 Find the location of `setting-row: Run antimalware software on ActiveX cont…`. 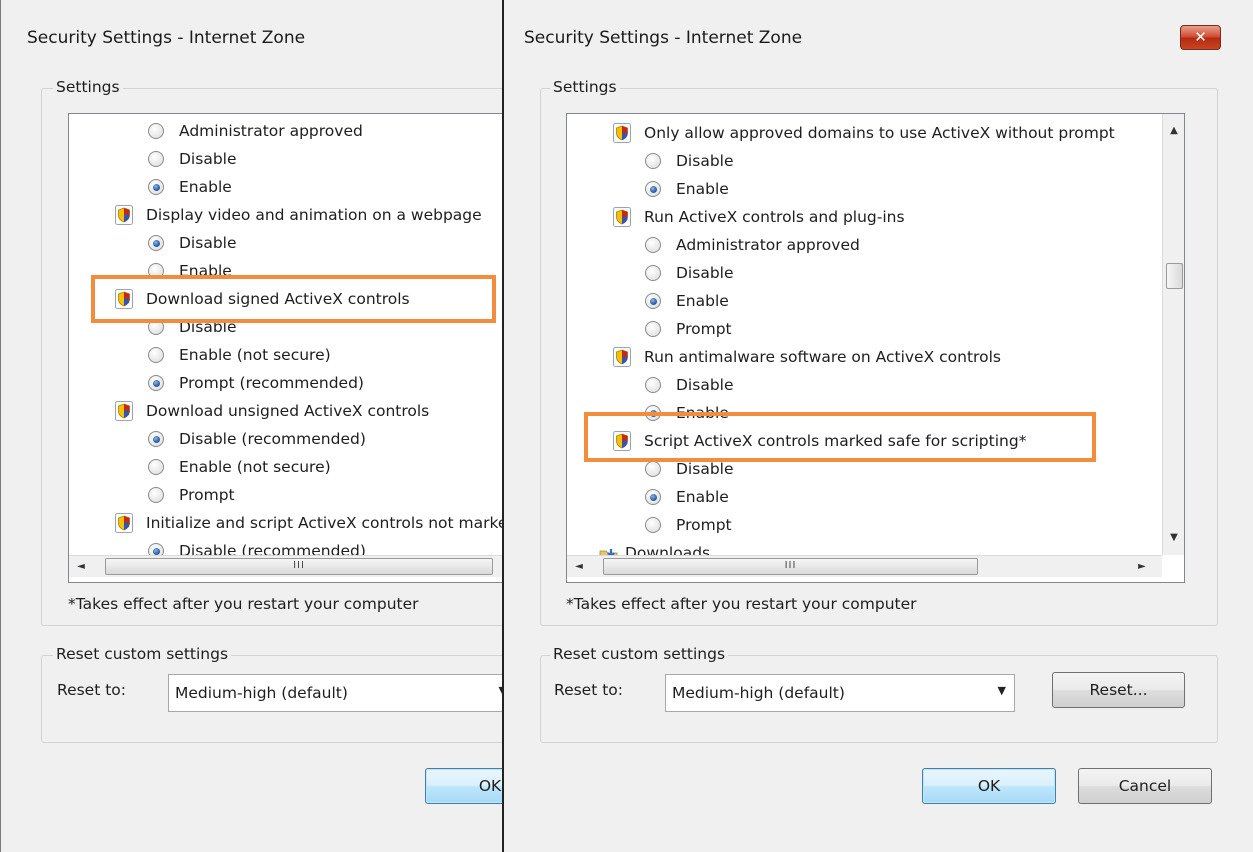

setting-row: Run antimalware software on ActiveX cont… is located at coordinates (875, 357).